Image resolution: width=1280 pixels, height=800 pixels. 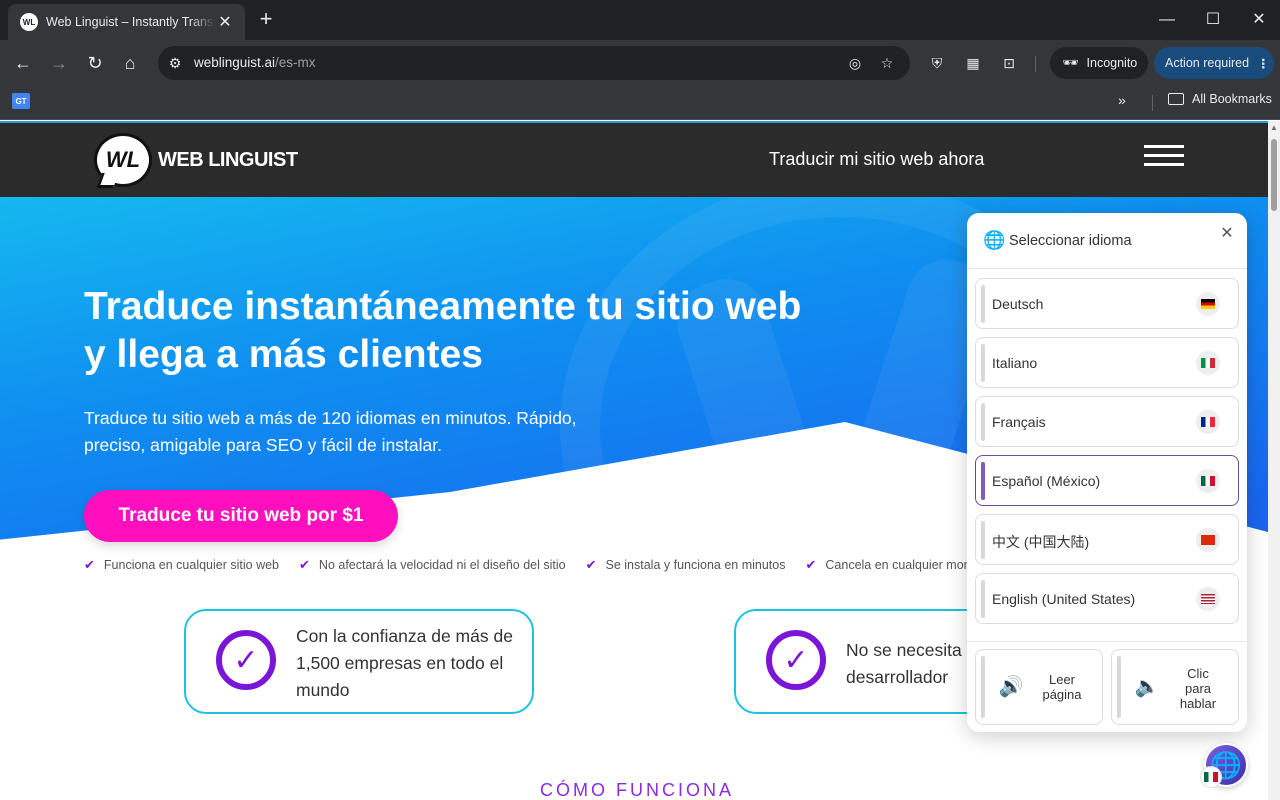 I want to click on card-text-line: Con la confianza de más de, so click(x=404, y=636).